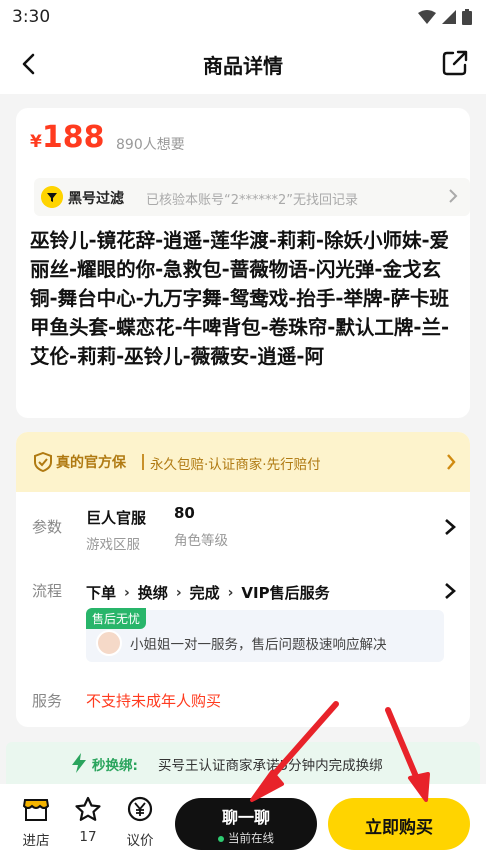 This screenshot has width=486, height=864. I want to click on official-guarantee-banner: 真的官方保 永久包赔·认证商家·先行赔付, so click(243, 462).